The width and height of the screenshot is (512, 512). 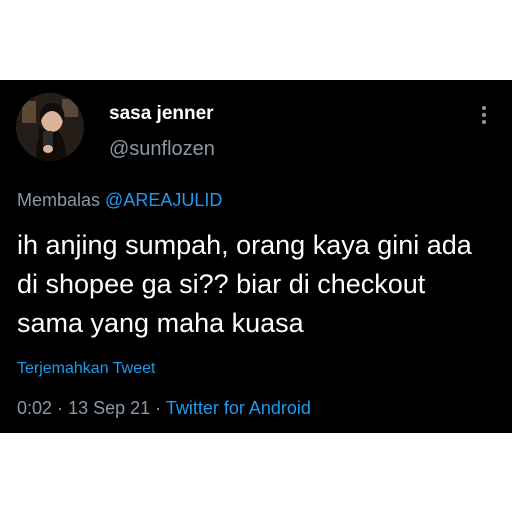 What do you see at coordinates (35, 408) in the screenshot?
I see `tweet-time: 0:02` at bounding box center [35, 408].